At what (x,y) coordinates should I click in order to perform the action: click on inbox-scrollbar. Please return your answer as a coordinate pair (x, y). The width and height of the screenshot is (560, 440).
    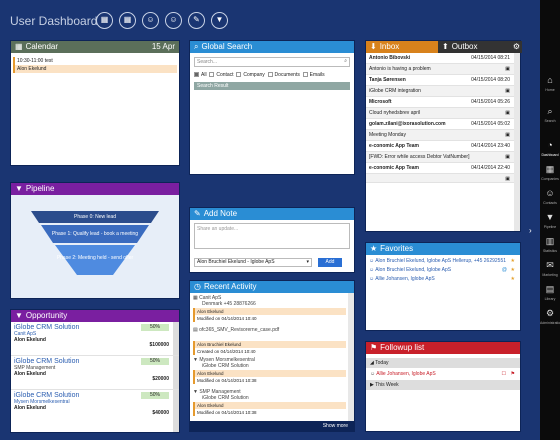
    Looking at the image, I should click on (517, 142).